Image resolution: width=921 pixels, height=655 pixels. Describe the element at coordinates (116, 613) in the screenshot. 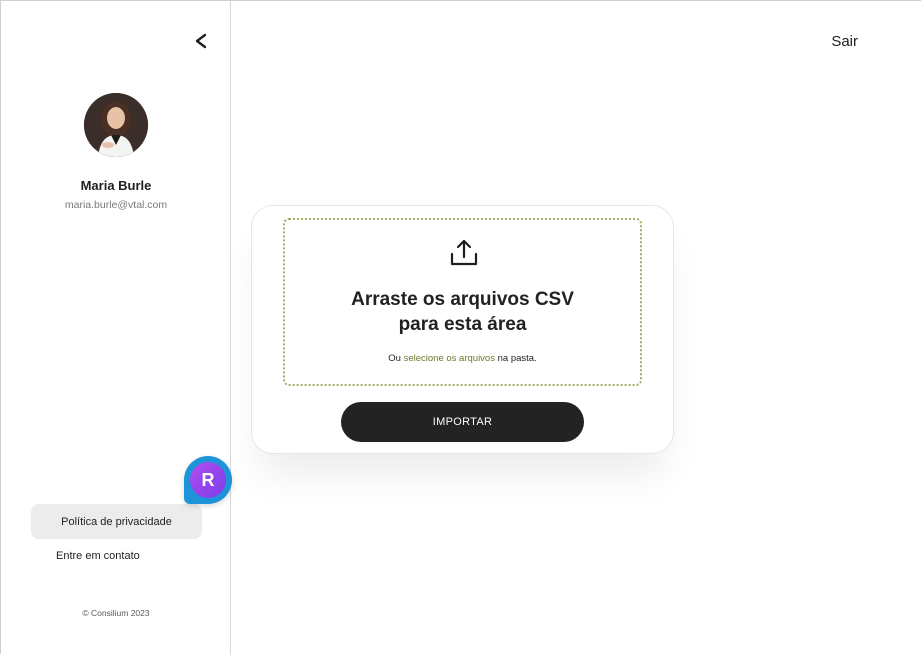

I see `copyright-text: © Consilium 2023` at that location.